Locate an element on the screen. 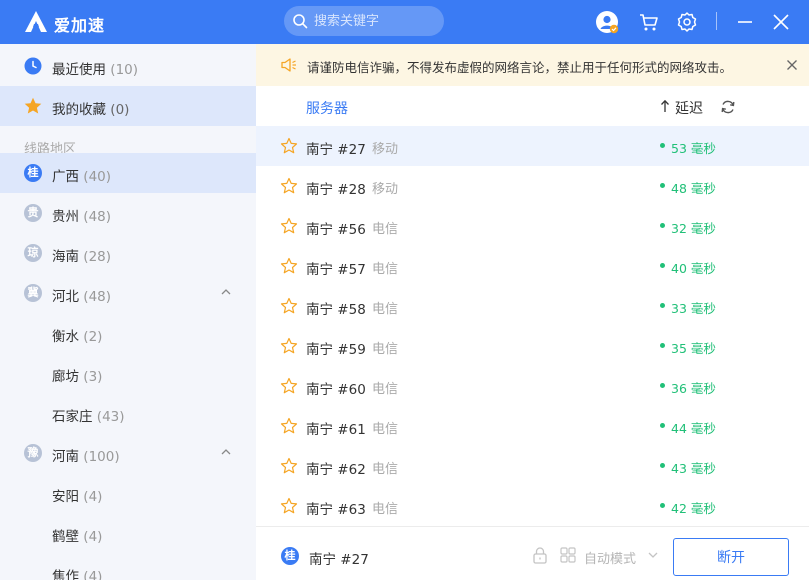 This screenshot has height=580, width=809. disconnect-button: 断开 is located at coordinates (731, 557).